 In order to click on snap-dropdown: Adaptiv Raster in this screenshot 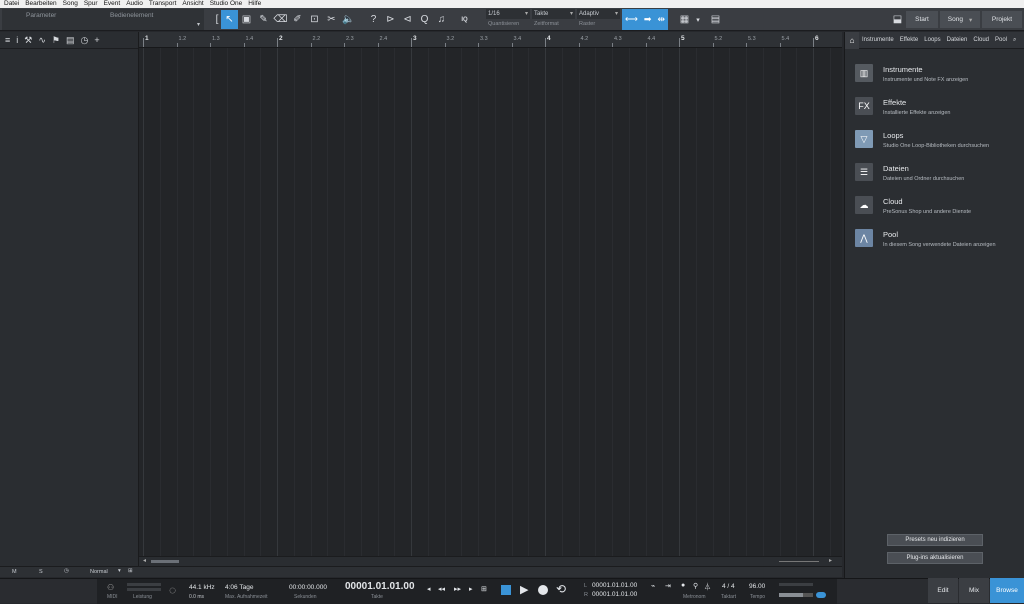, I will do `click(598, 19)`.